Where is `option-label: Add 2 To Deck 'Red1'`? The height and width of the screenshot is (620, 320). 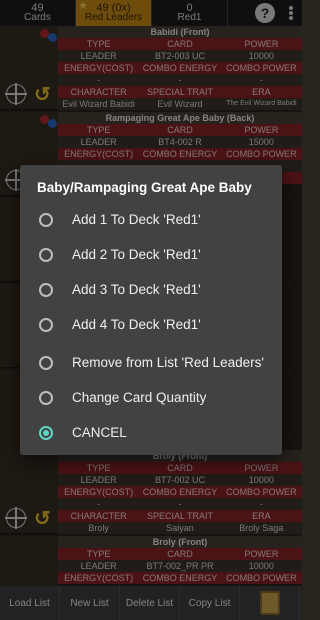
option-label: Add 2 To Deck 'Red1' is located at coordinates (136, 254).